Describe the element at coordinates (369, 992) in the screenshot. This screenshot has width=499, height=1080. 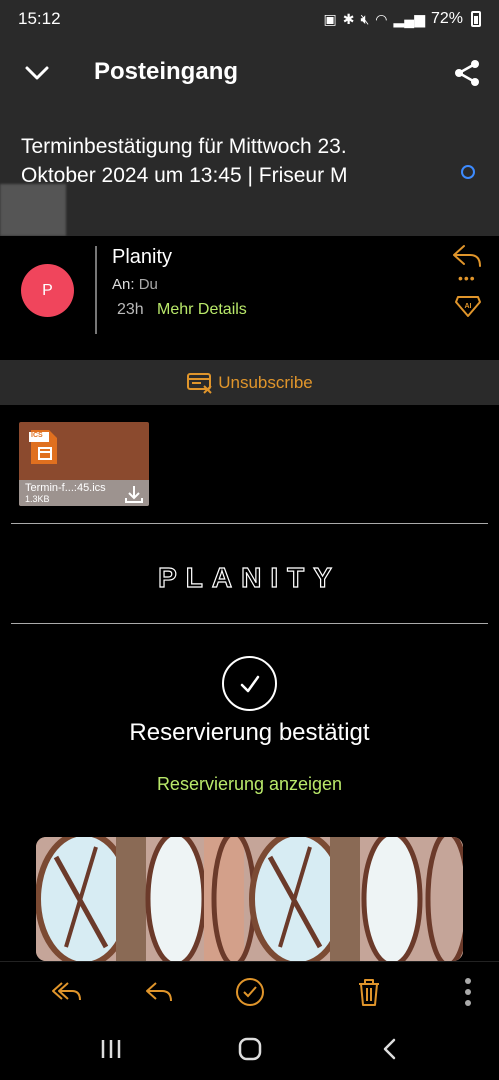
I see `trash-icon` at that location.